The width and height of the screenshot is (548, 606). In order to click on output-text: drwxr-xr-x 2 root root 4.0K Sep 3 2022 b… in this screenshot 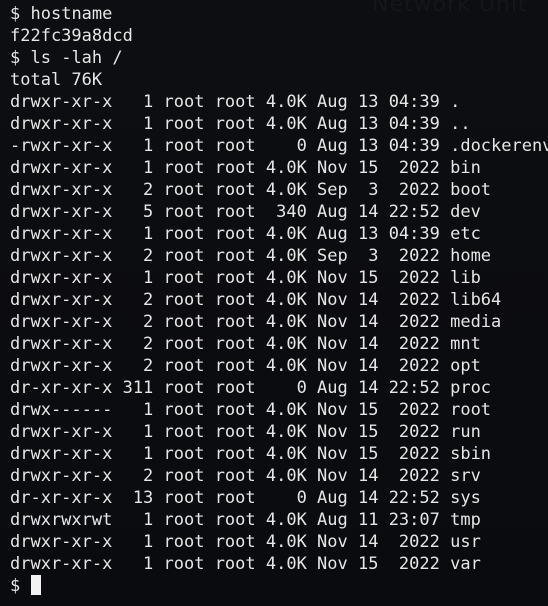, I will do `click(251, 190)`.